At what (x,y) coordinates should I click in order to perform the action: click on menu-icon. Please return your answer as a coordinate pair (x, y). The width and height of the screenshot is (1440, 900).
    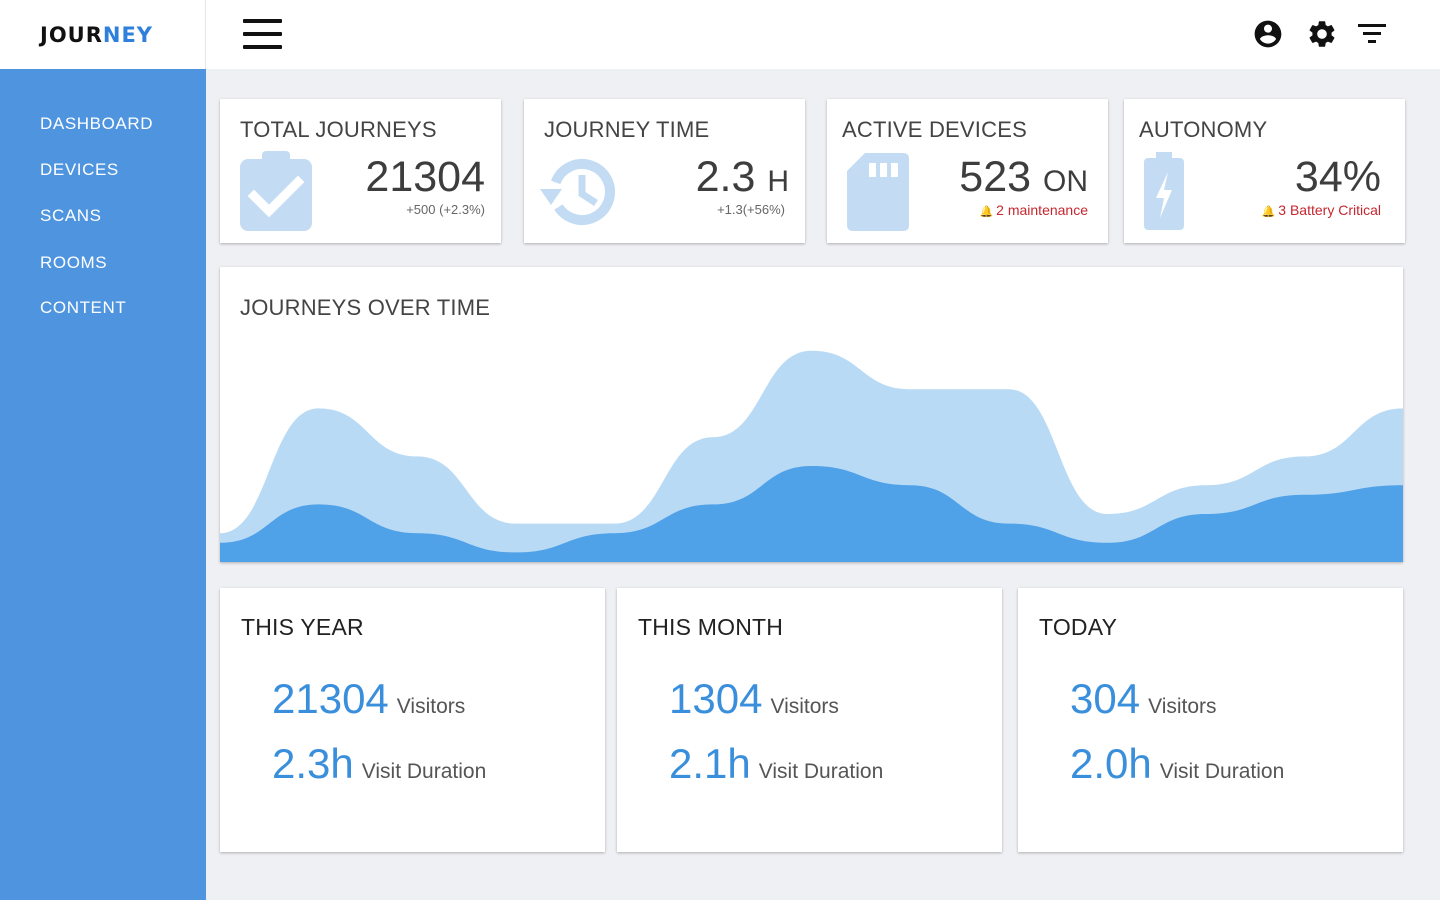
    Looking at the image, I should click on (262, 34).